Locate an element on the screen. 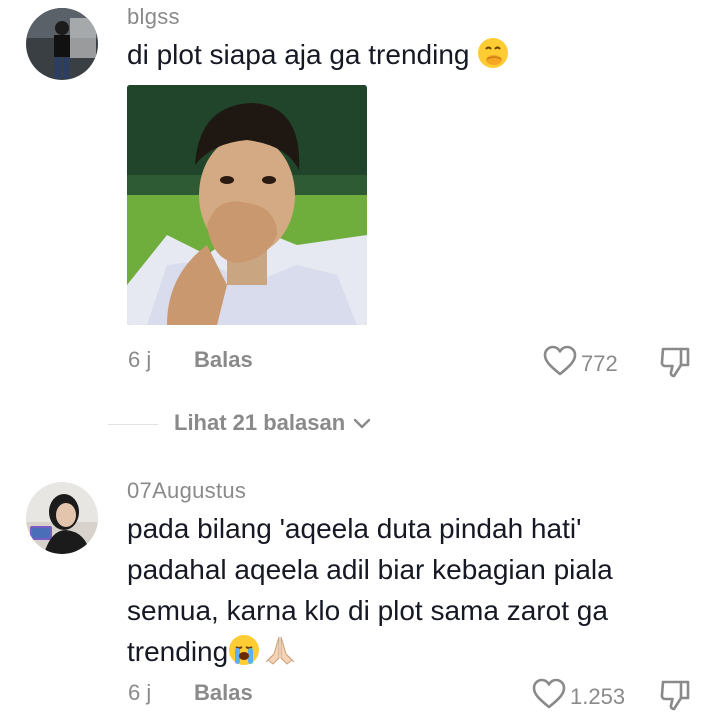 The width and height of the screenshot is (720, 720). face-with-hand-over-mouth-emoji is located at coordinates (493, 58).